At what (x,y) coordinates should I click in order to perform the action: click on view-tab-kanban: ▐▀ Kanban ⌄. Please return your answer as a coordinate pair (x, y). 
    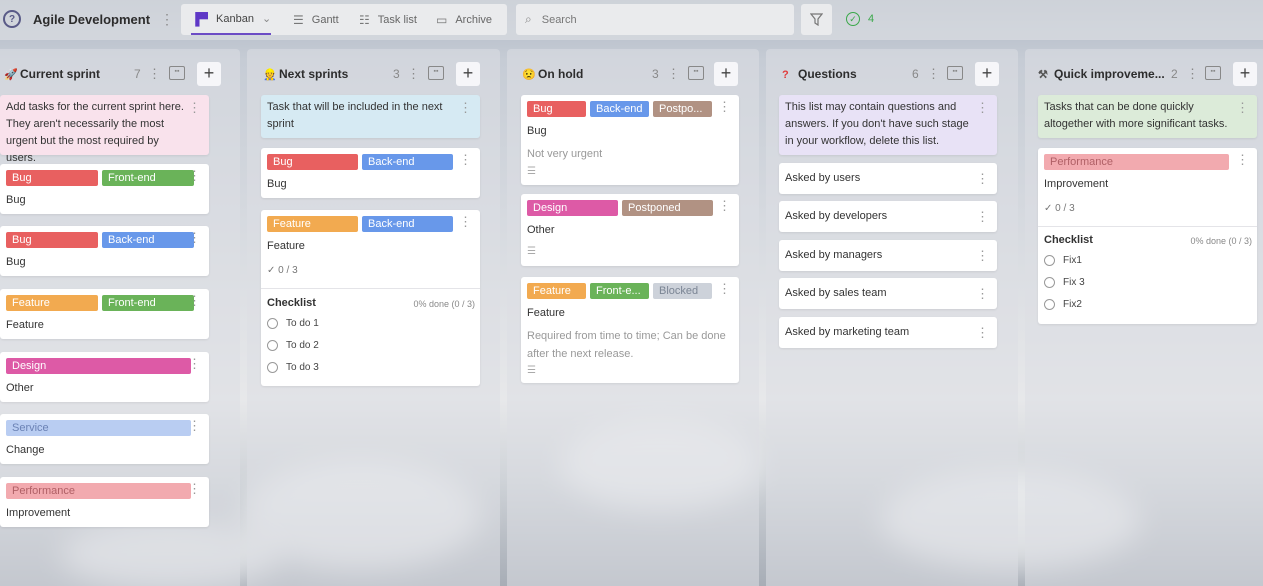
    Looking at the image, I should click on (231, 19).